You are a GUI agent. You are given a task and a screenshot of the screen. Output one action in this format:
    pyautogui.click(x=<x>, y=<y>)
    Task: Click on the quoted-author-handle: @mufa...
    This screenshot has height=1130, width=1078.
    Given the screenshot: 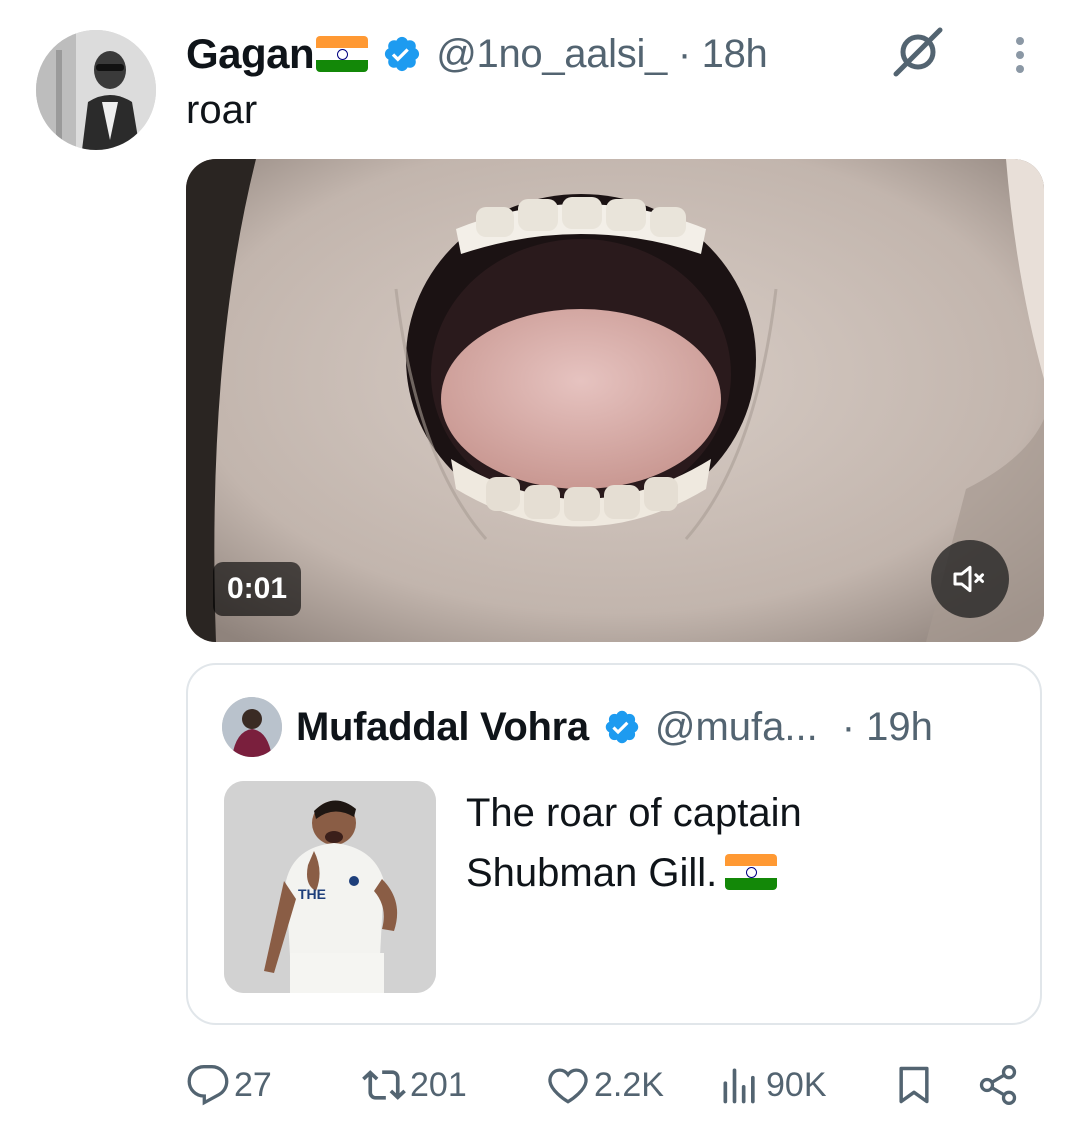 What is the action you would take?
    pyautogui.click(x=736, y=727)
    